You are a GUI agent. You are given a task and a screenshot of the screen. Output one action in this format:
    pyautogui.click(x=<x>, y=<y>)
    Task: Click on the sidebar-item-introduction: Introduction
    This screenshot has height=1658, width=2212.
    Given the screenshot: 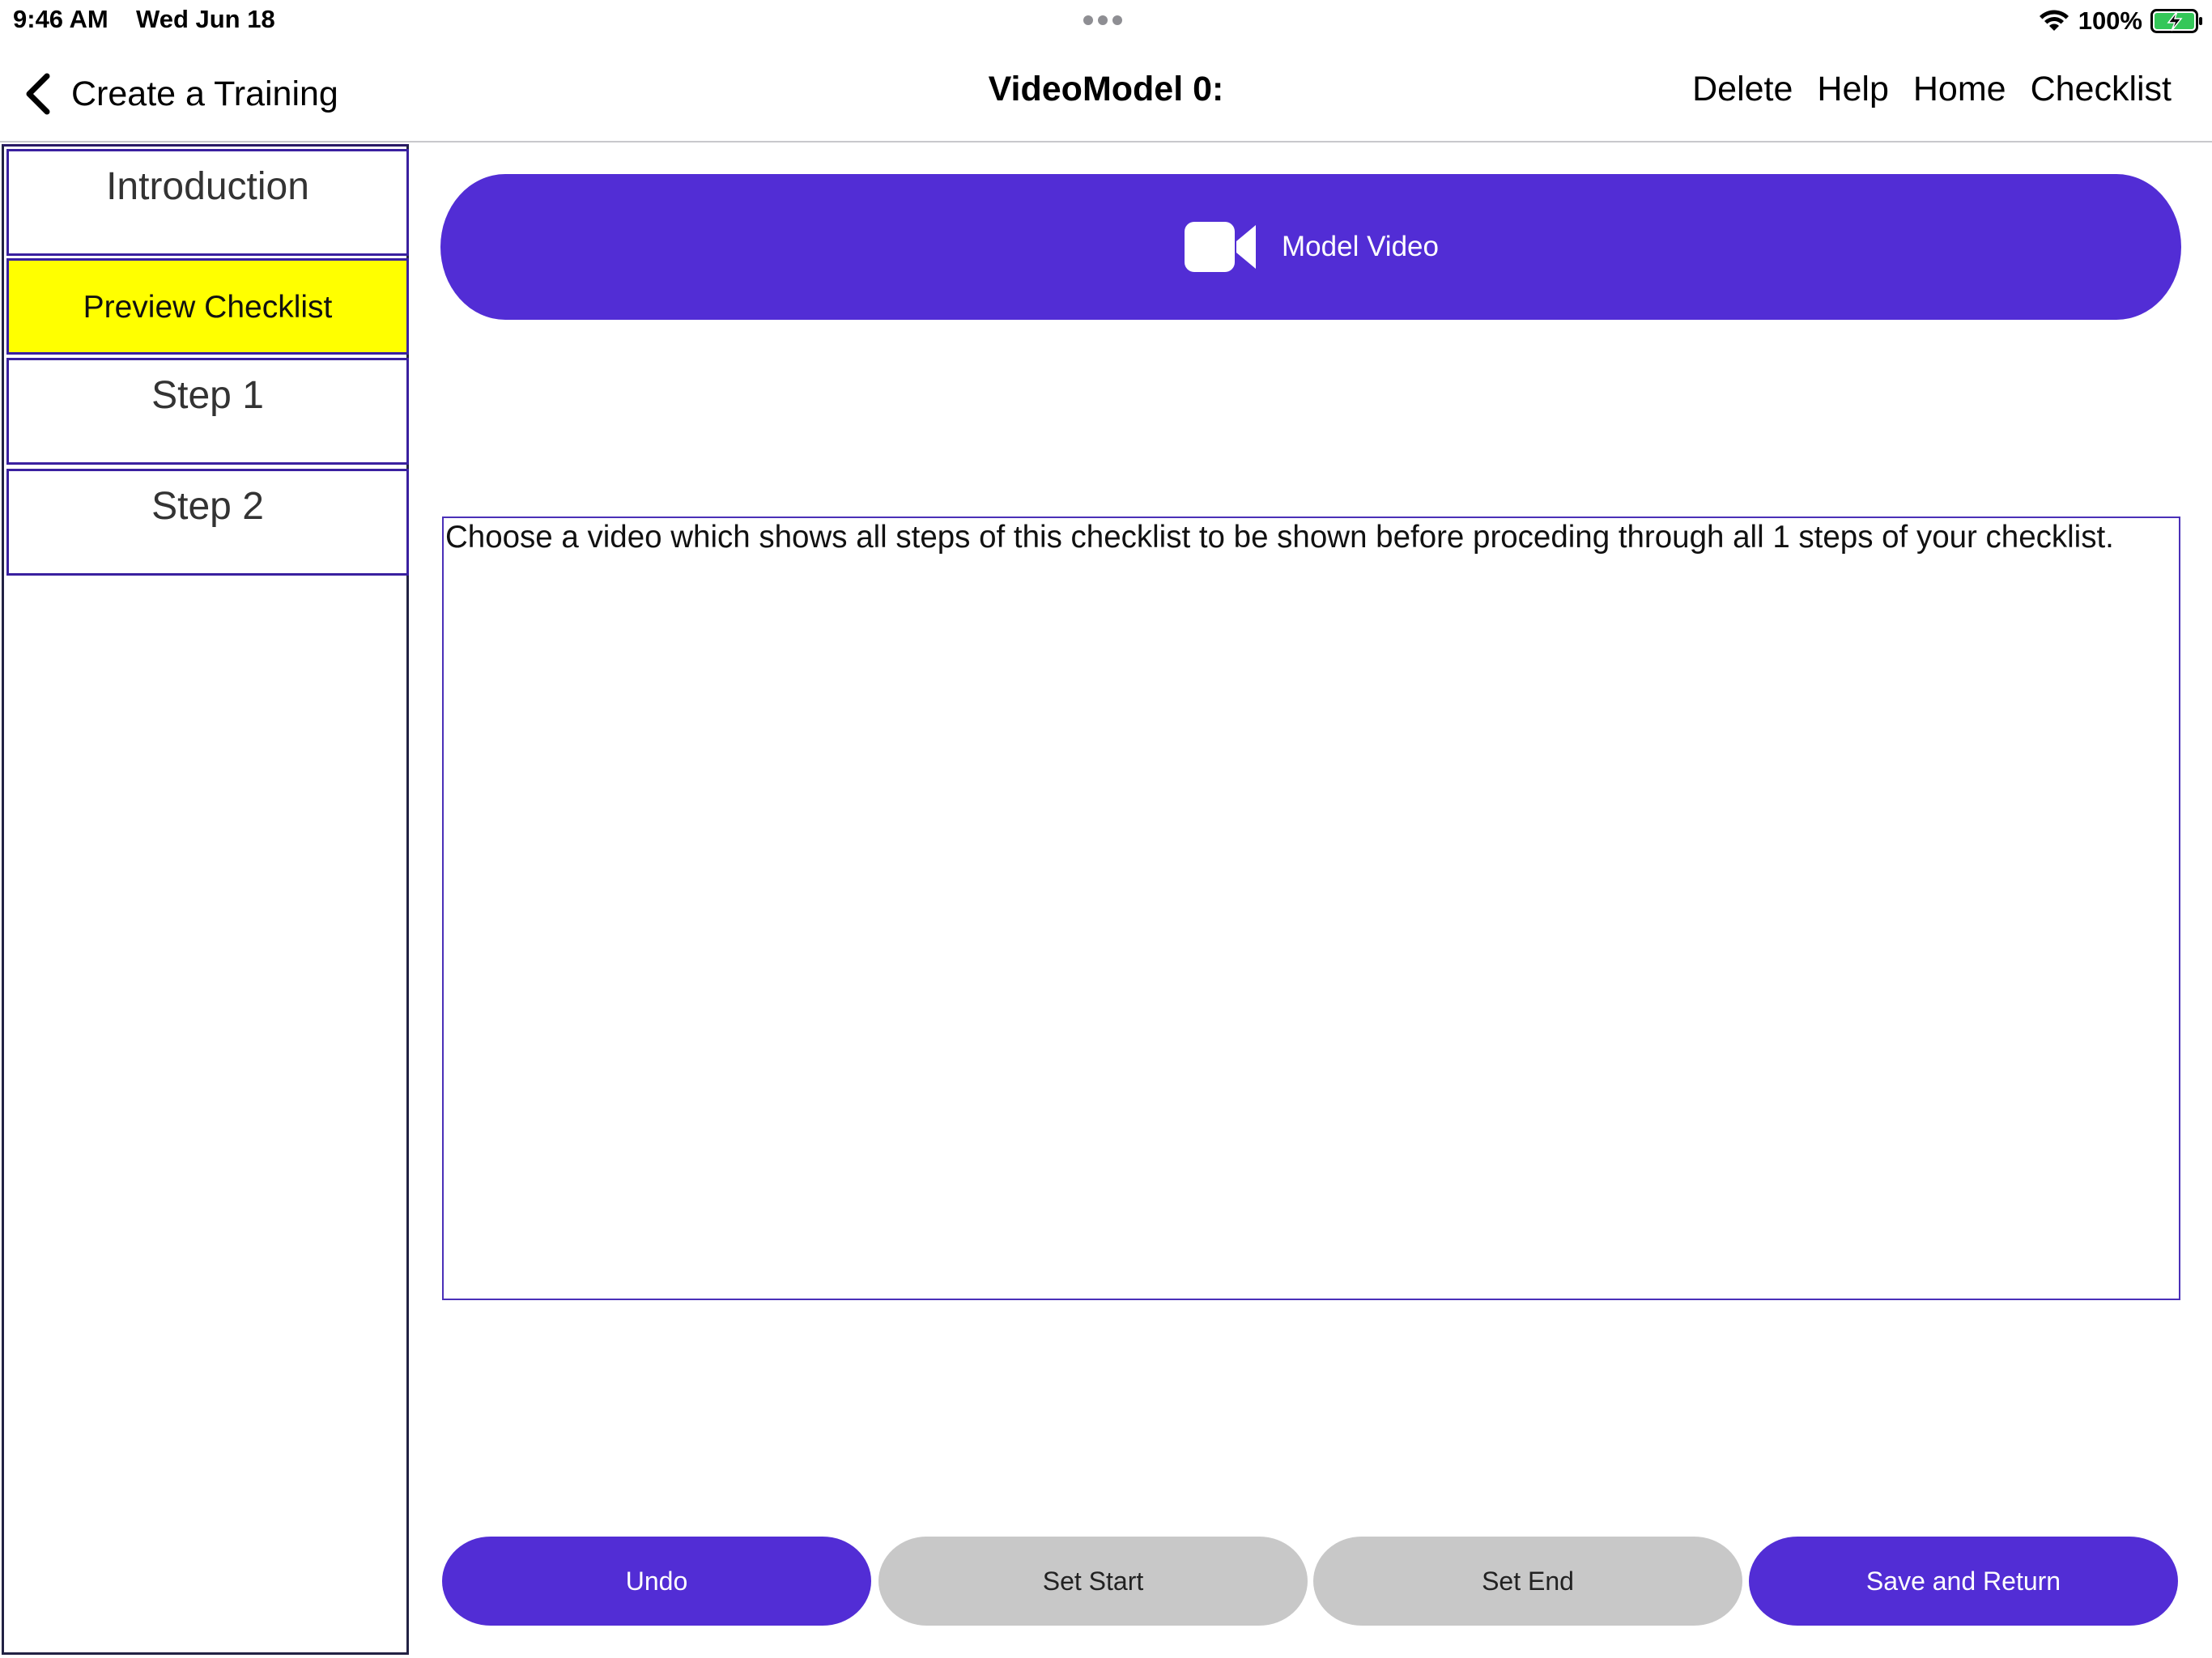 What is the action you would take?
    pyautogui.click(x=208, y=202)
    